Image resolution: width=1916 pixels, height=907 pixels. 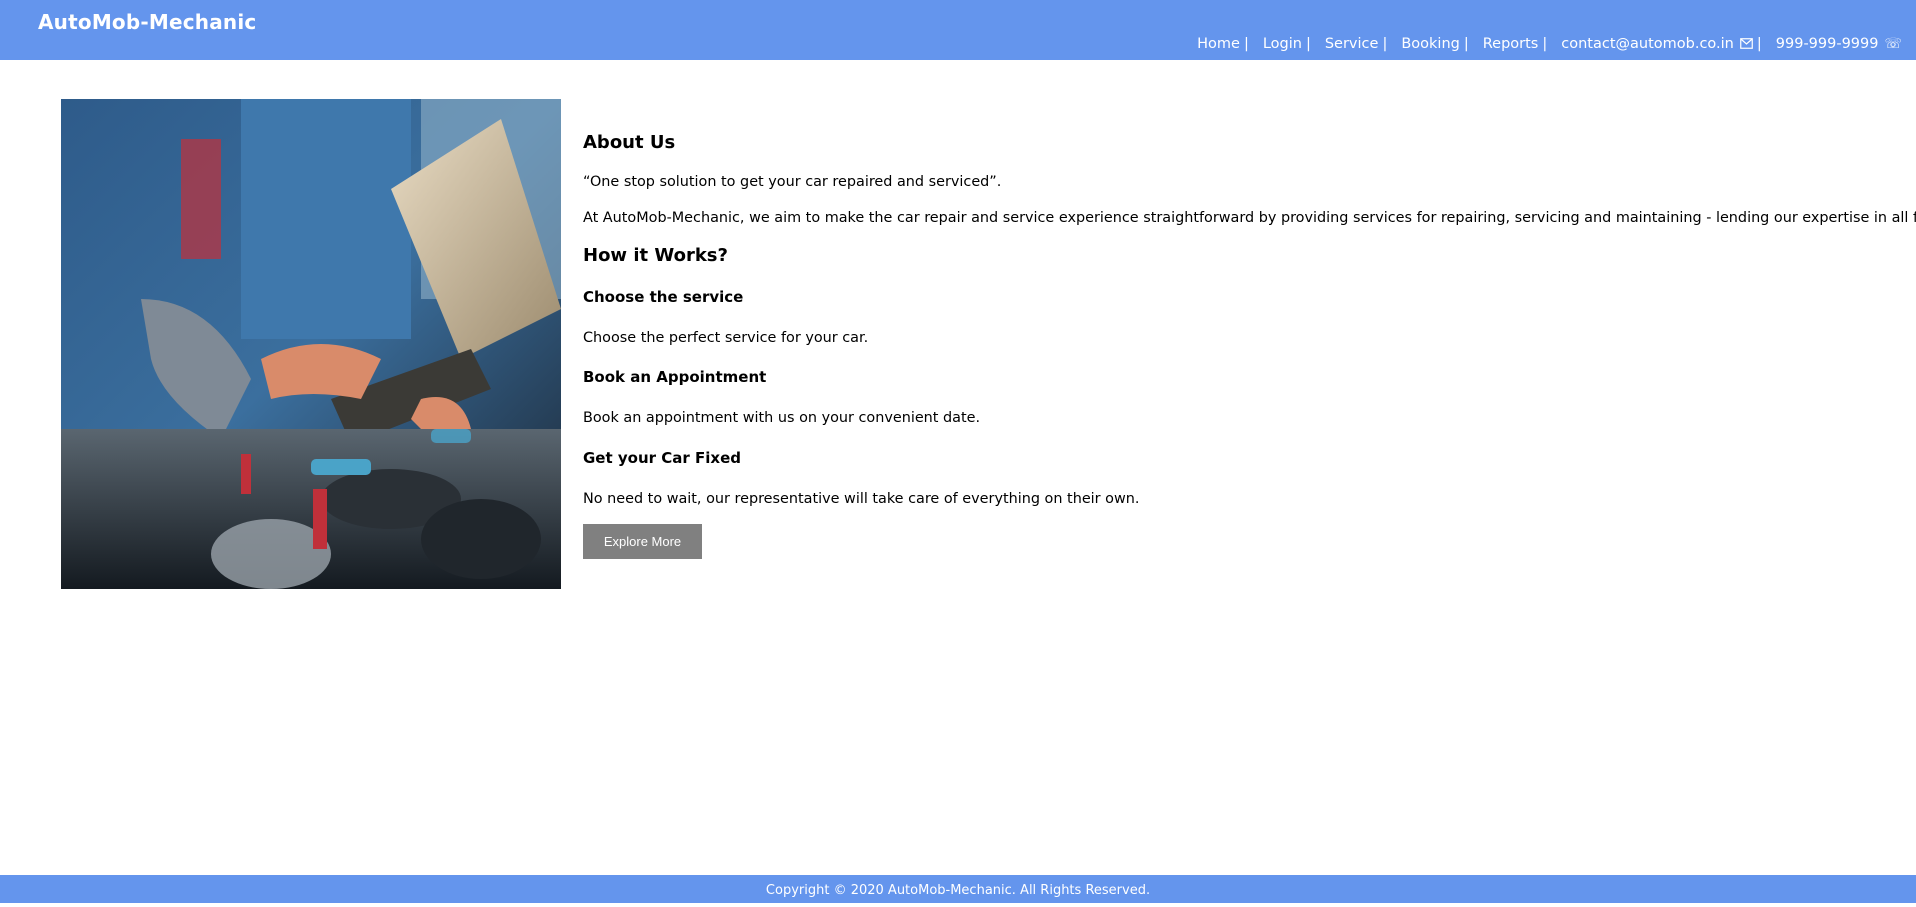 What do you see at coordinates (1511, 44) in the screenshot?
I see `nav-reports: Reports` at bounding box center [1511, 44].